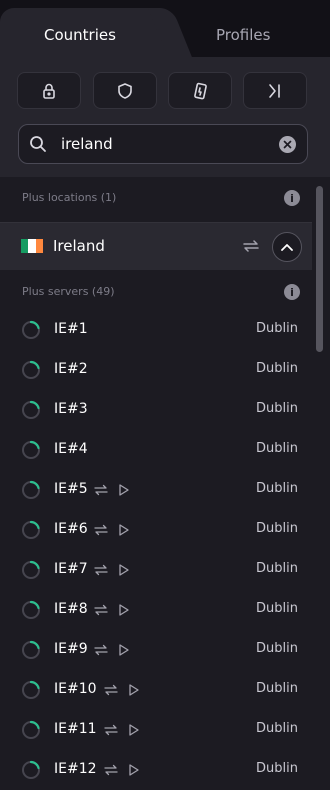 This screenshot has height=790, width=330. What do you see at coordinates (71, 329) in the screenshot?
I see `server-name: IE#1` at bounding box center [71, 329].